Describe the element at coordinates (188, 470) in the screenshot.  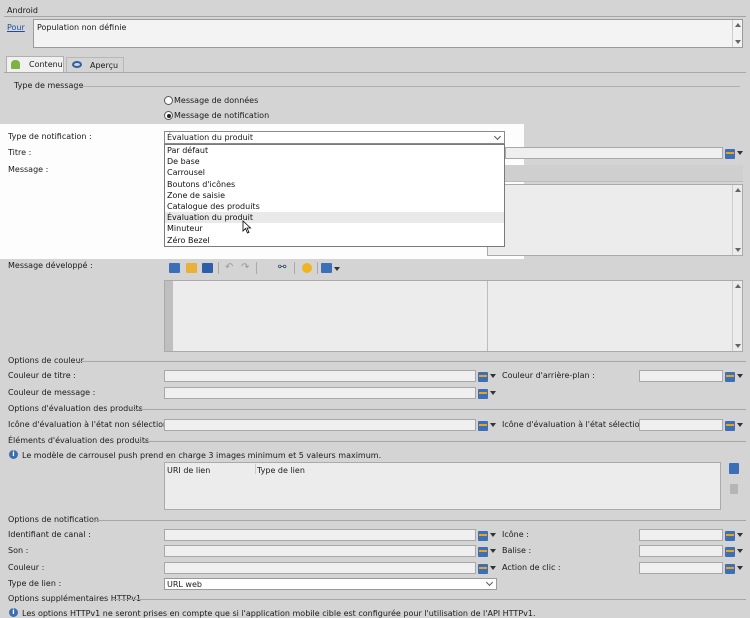
I see `column-header-link-uri: URI de lien` at that location.